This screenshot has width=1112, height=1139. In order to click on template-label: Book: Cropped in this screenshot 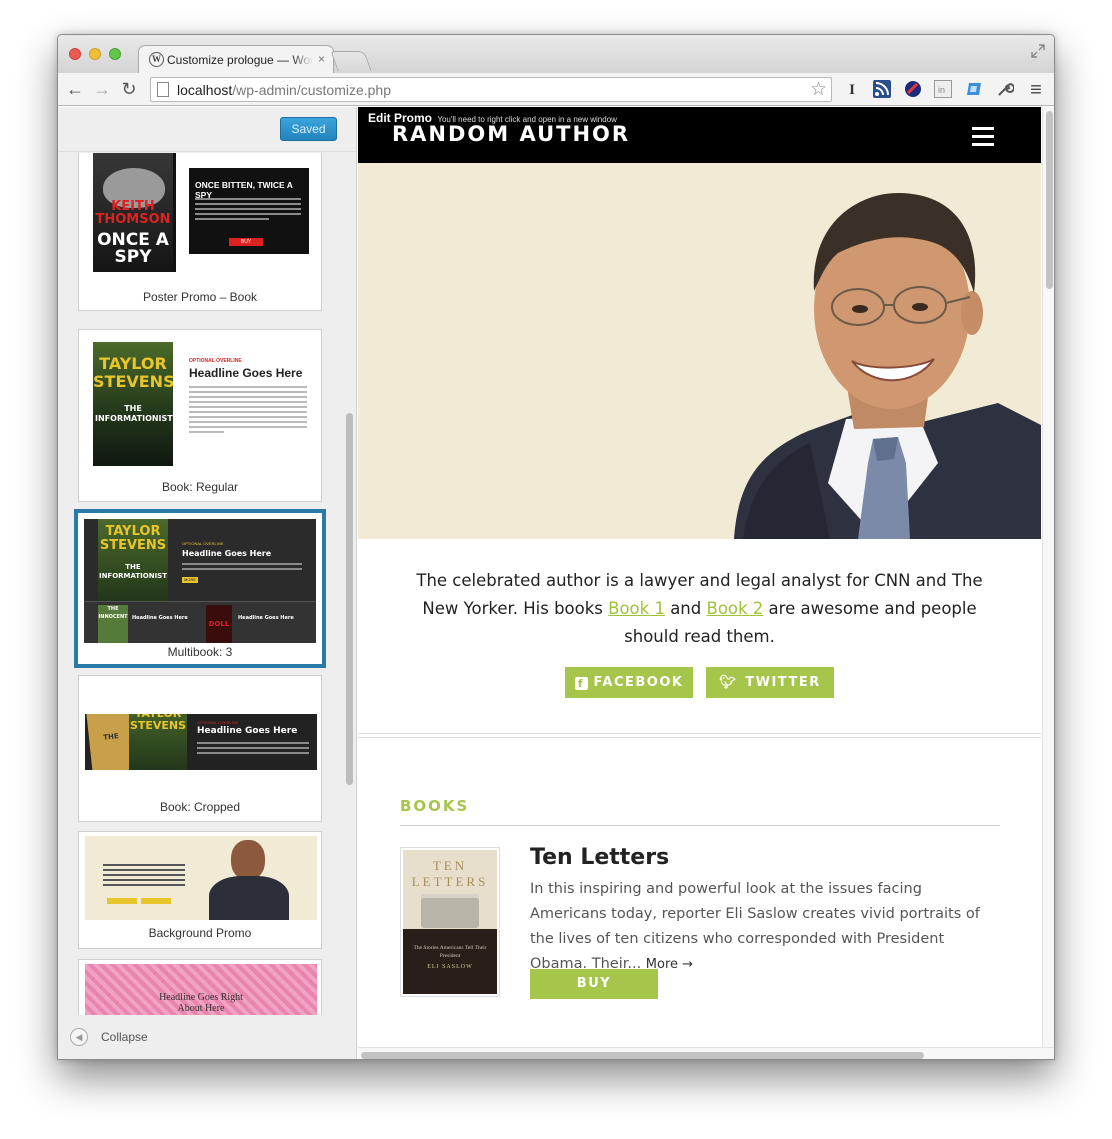, I will do `click(200, 807)`.